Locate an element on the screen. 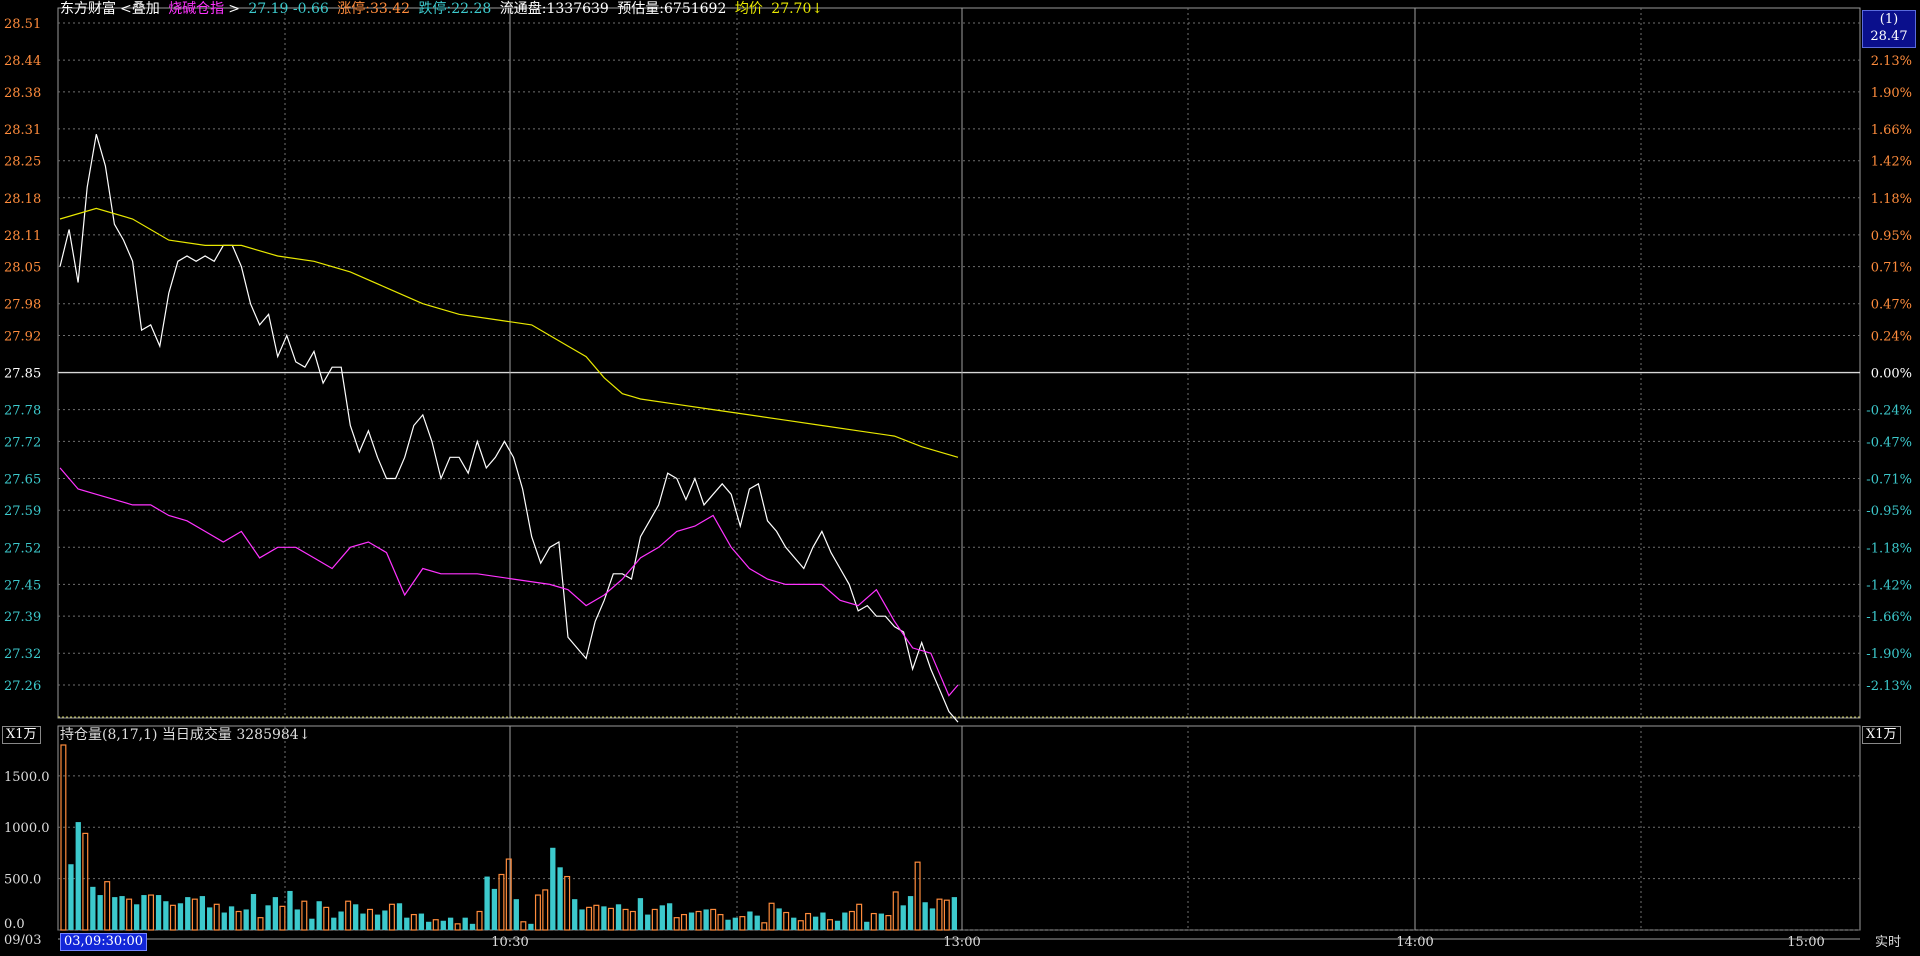 The height and width of the screenshot is (956, 1920). price-tick-label: 27.72 is located at coordinates (22, 442).